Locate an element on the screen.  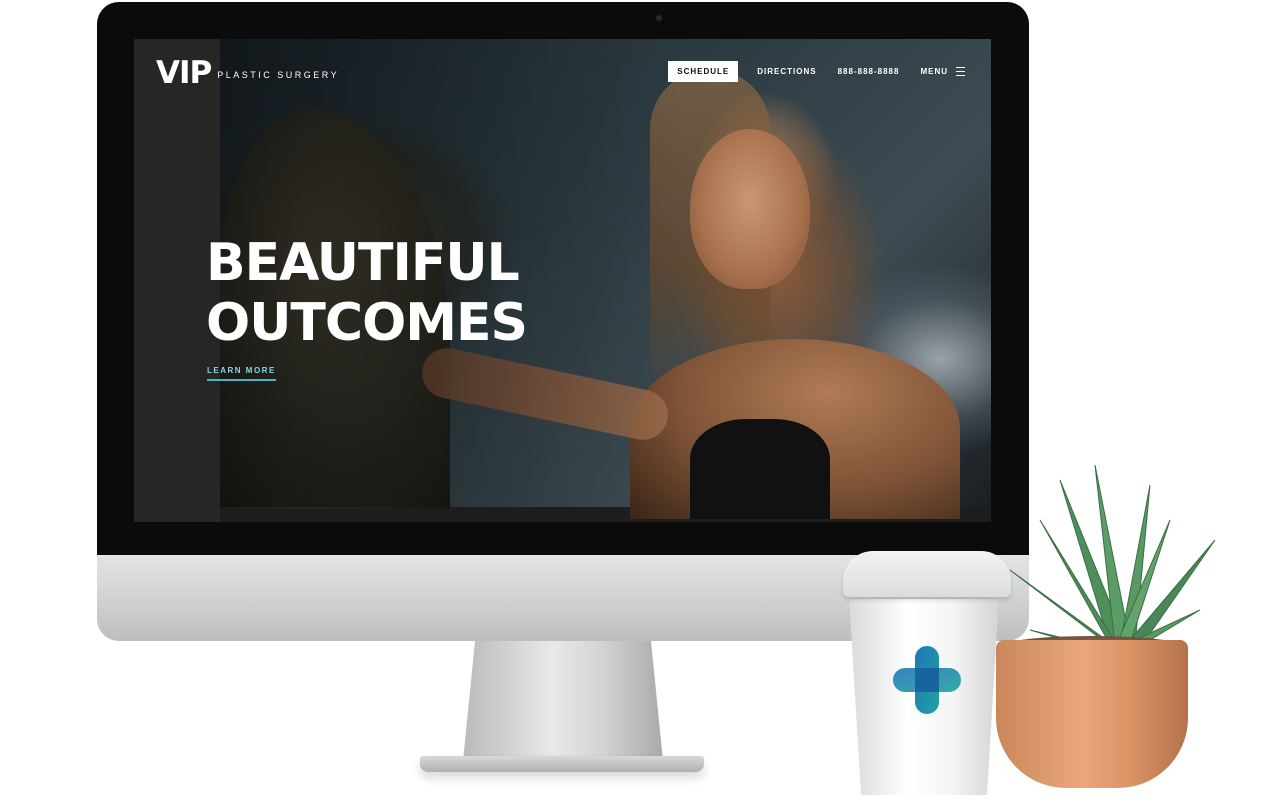
top-nav: SCHEDULE DIRECTIONS 888-888-8888 MENU is located at coordinates (816, 71).